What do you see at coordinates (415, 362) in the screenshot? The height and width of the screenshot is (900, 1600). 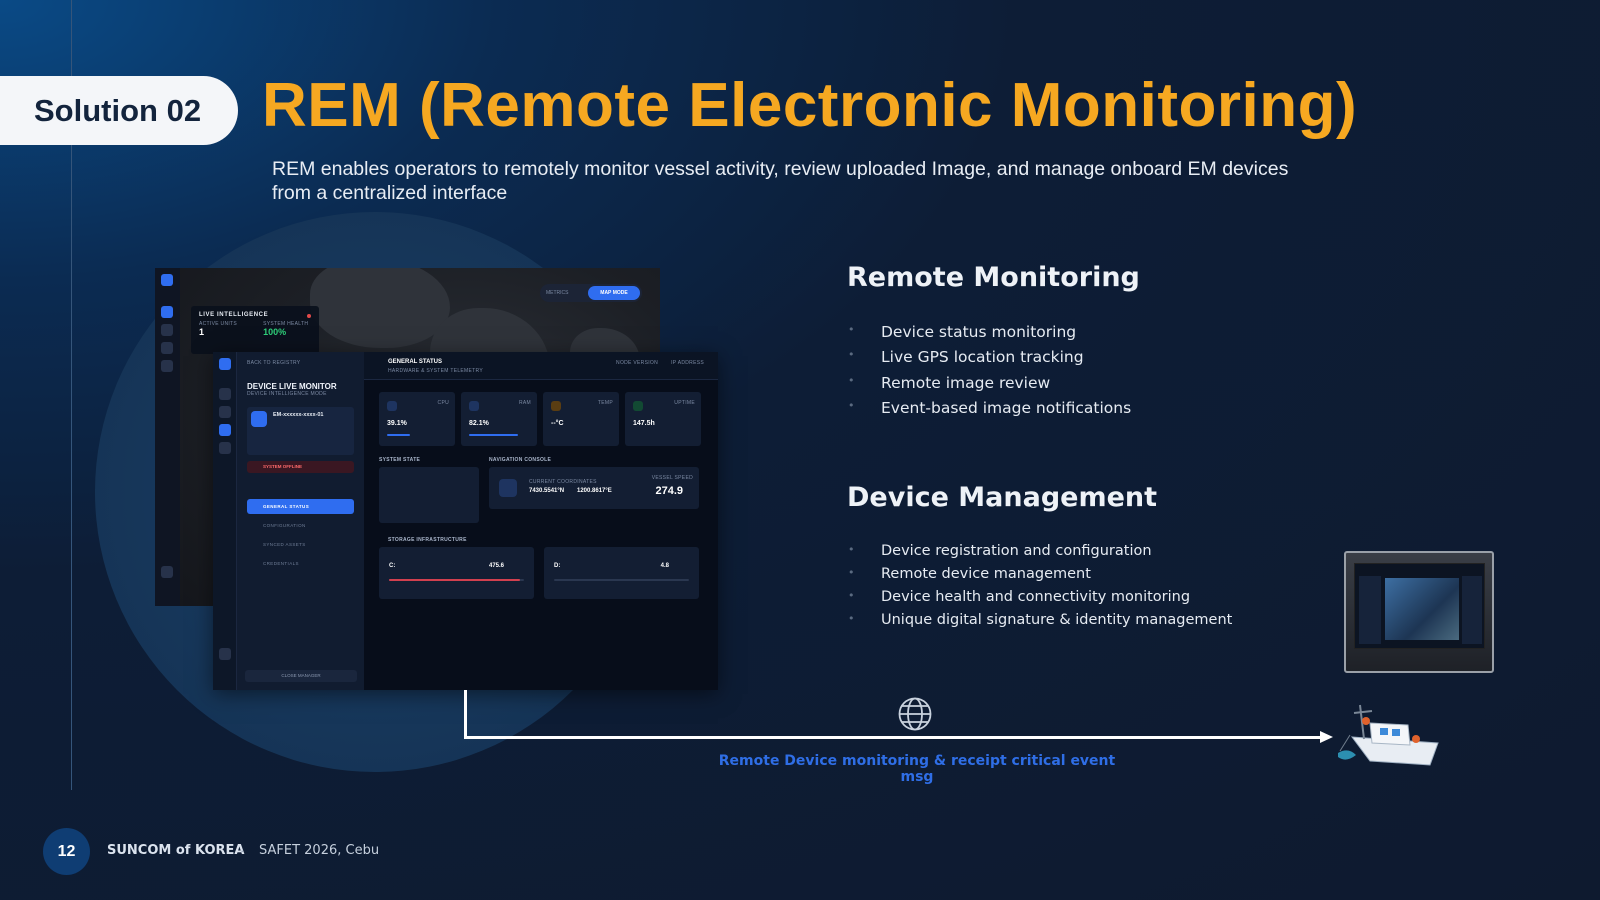 I see `general-status-title: GENERAL STATUS` at bounding box center [415, 362].